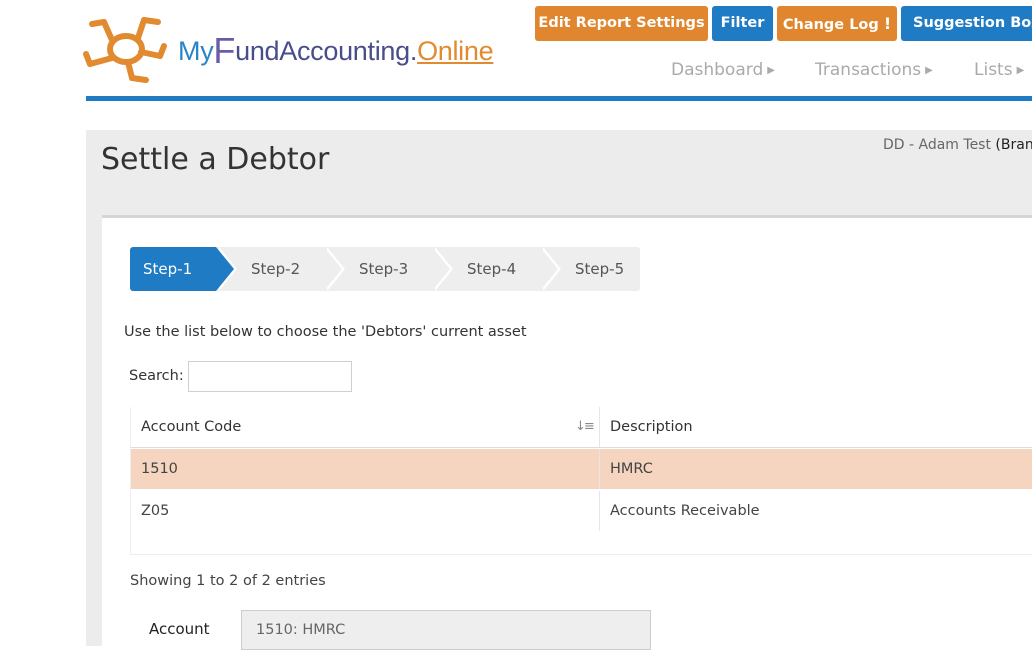 The width and height of the screenshot is (1032, 650). I want to click on logo-text: MyFundAccounting.Online, so click(336, 51).